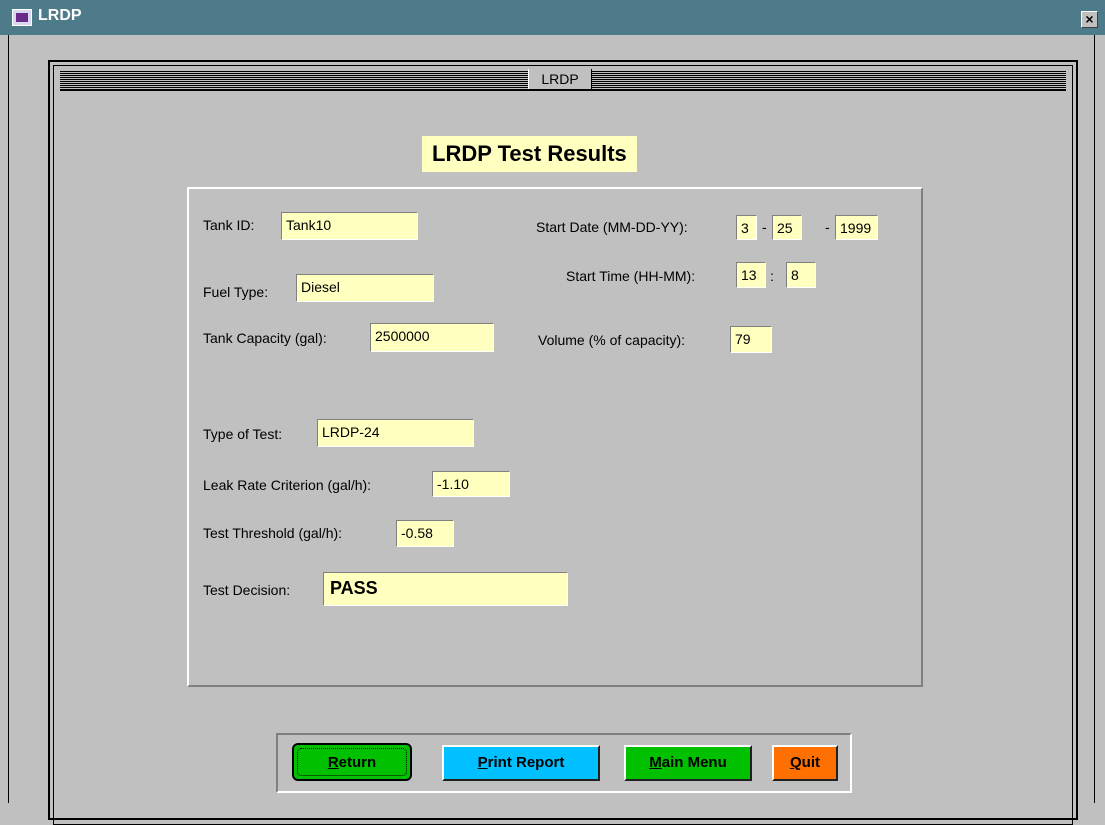 The width and height of the screenshot is (1105, 825). What do you see at coordinates (694, 762) in the screenshot?
I see `menu-label: ain Menu` at bounding box center [694, 762].